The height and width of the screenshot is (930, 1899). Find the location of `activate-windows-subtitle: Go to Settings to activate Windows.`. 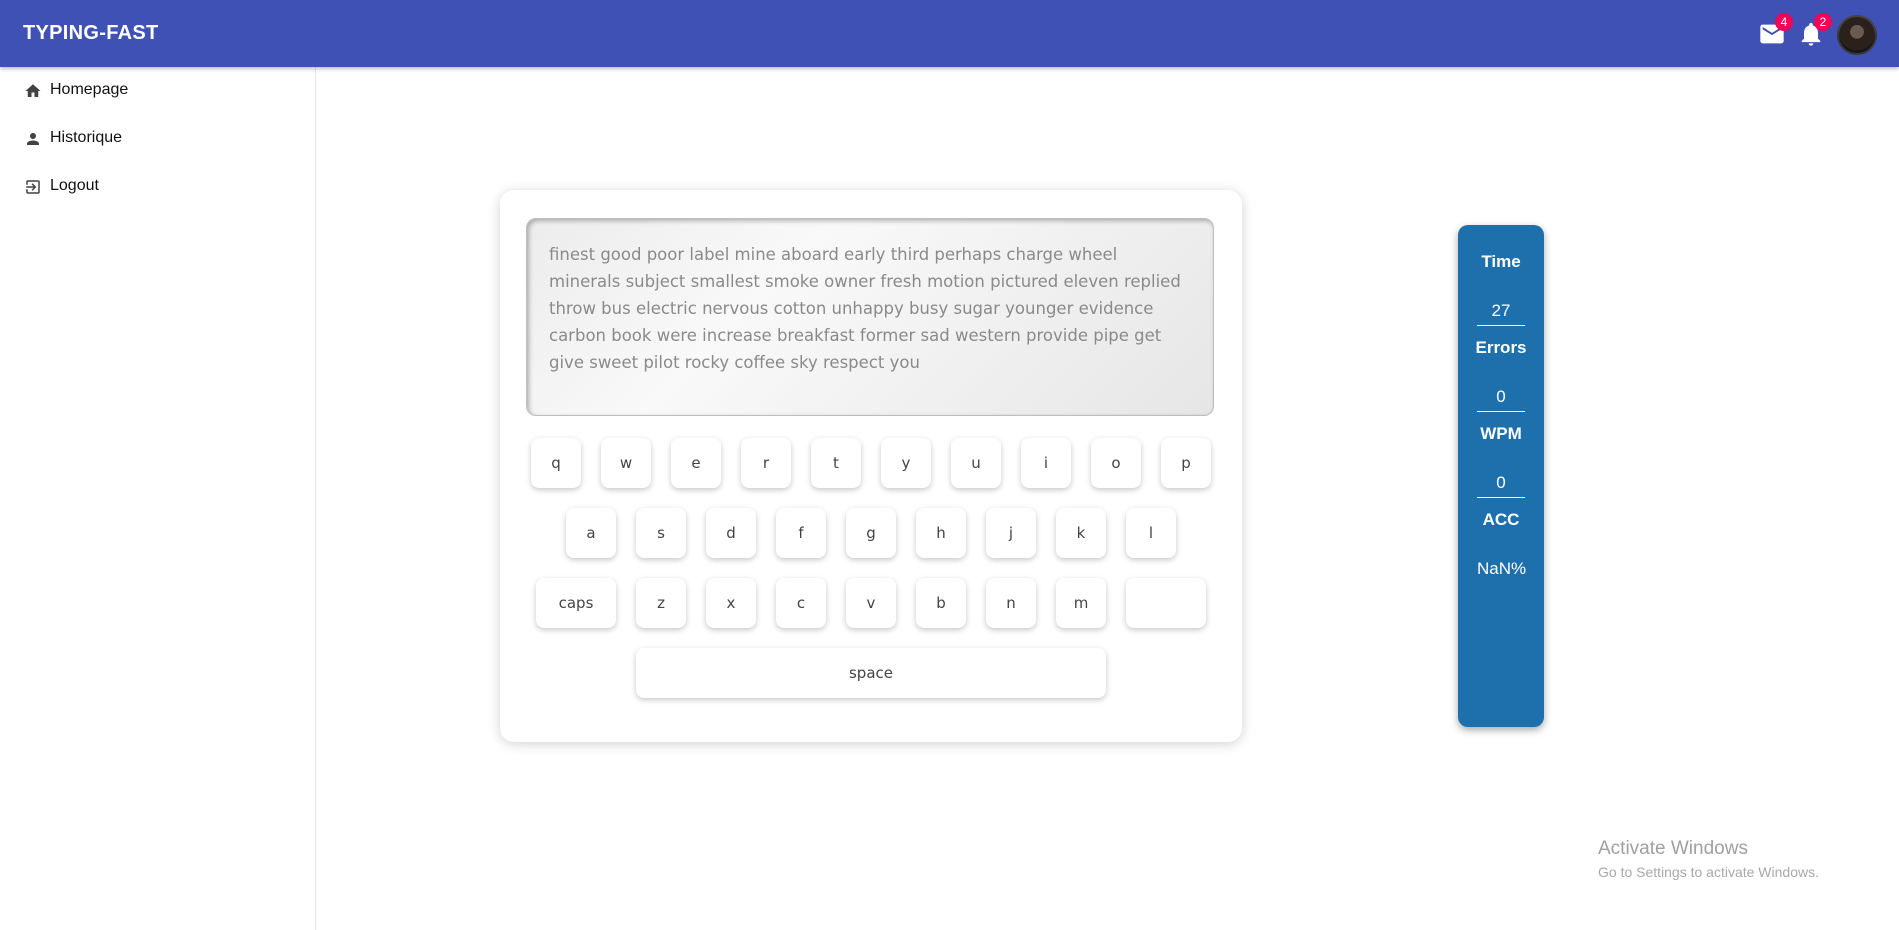

activate-windows-subtitle: Go to Settings to activate Windows. is located at coordinates (1708, 872).